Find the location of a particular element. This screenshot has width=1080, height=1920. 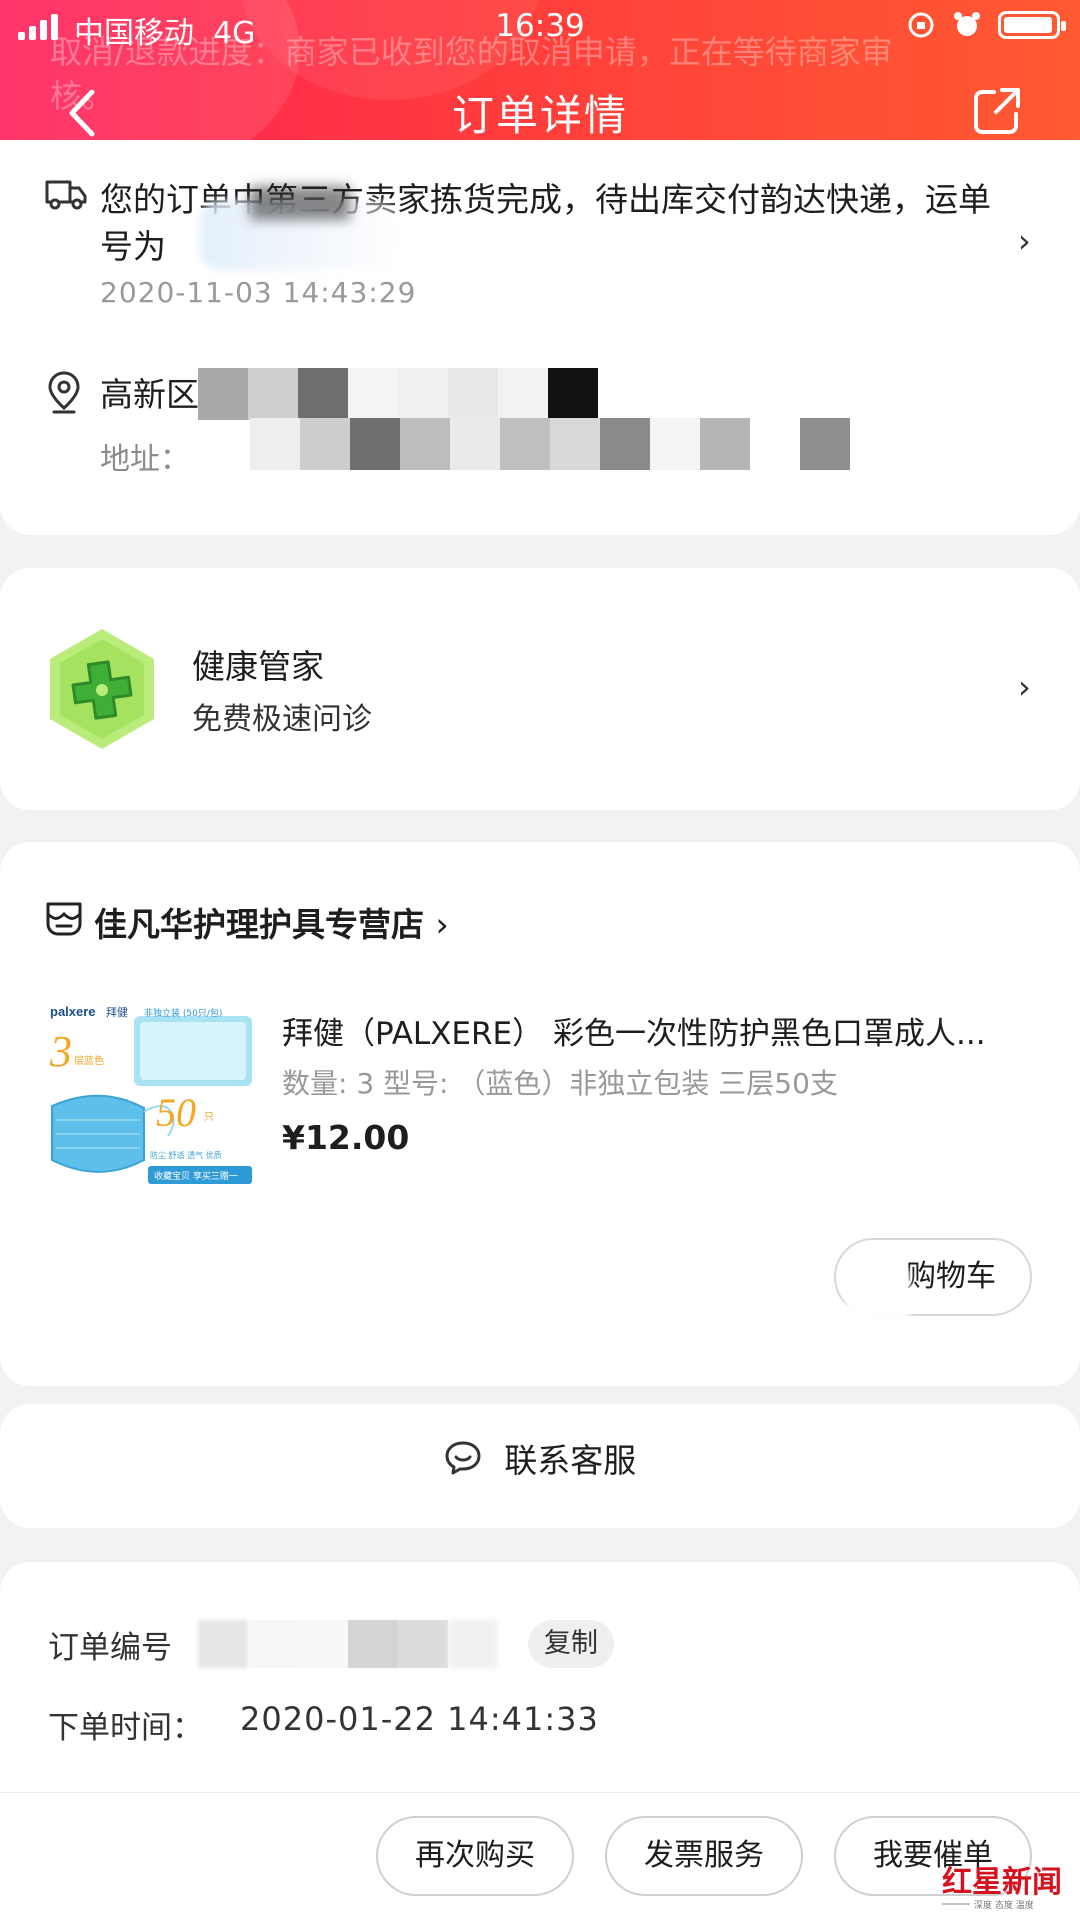

store-name: 佳凡华护理护具专营店 › is located at coordinates (271, 922).